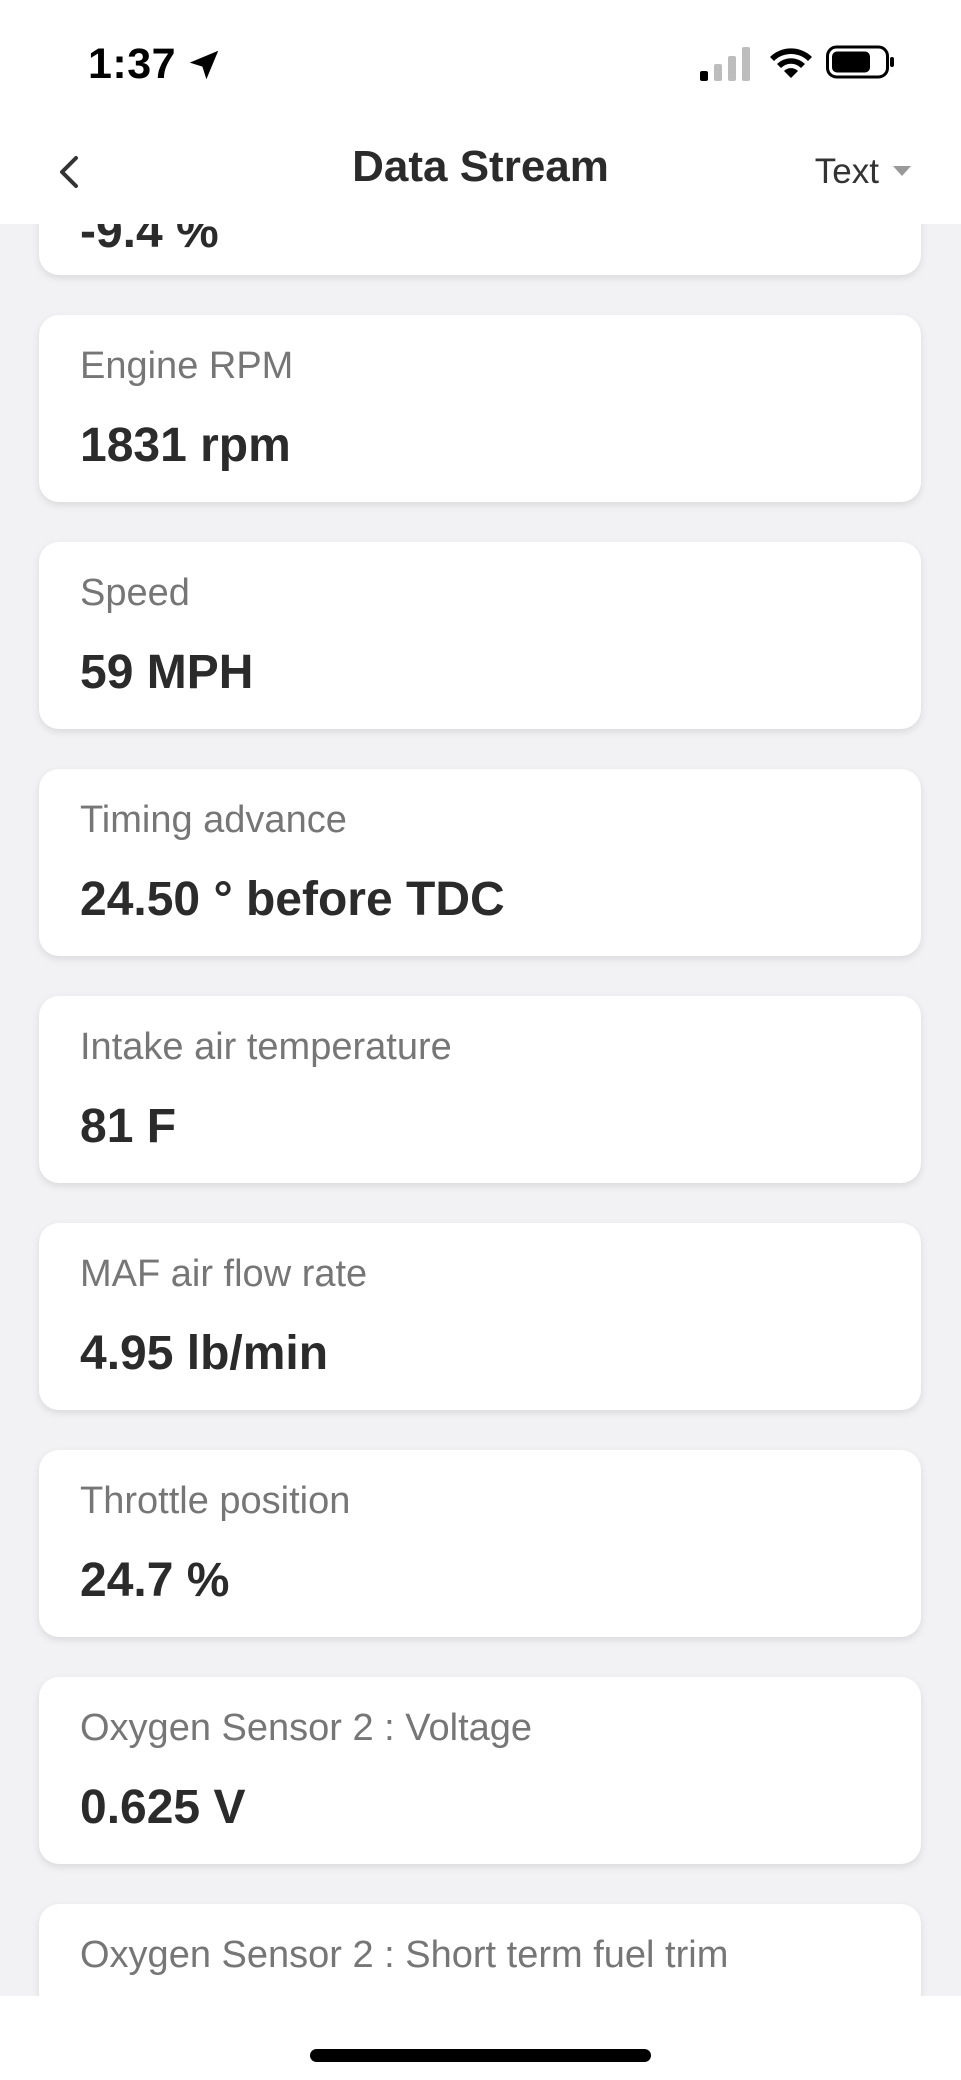 This screenshot has width=961, height=2080. Describe the element at coordinates (292, 899) in the screenshot. I see `data-card-value: 24.50 ° before TDC` at that location.